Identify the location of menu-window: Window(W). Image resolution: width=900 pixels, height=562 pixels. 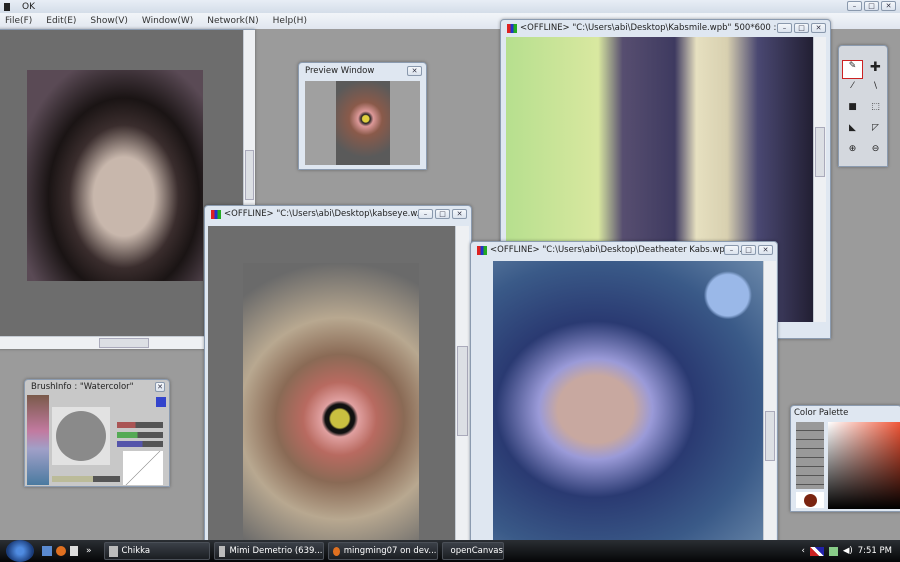
(167, 21).